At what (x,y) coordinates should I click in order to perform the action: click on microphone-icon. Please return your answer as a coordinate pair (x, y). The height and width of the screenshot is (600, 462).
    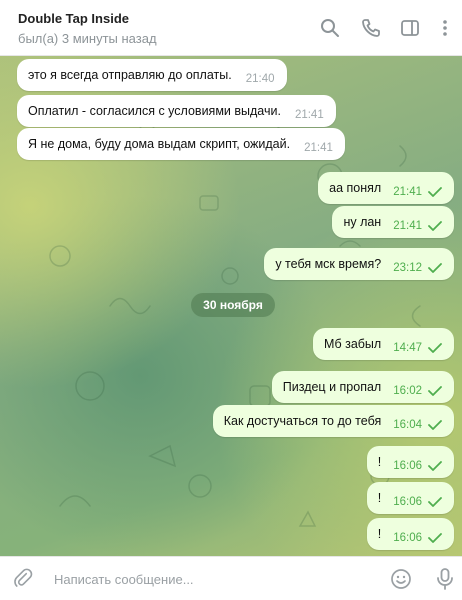
    Looking at the image, I should click on (445, 579).